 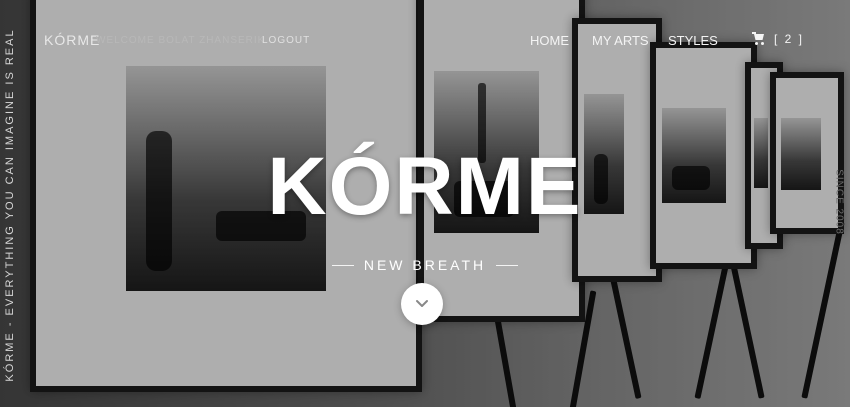 I want to click on nav-item-home: HOME, so click(x=549, y=40).